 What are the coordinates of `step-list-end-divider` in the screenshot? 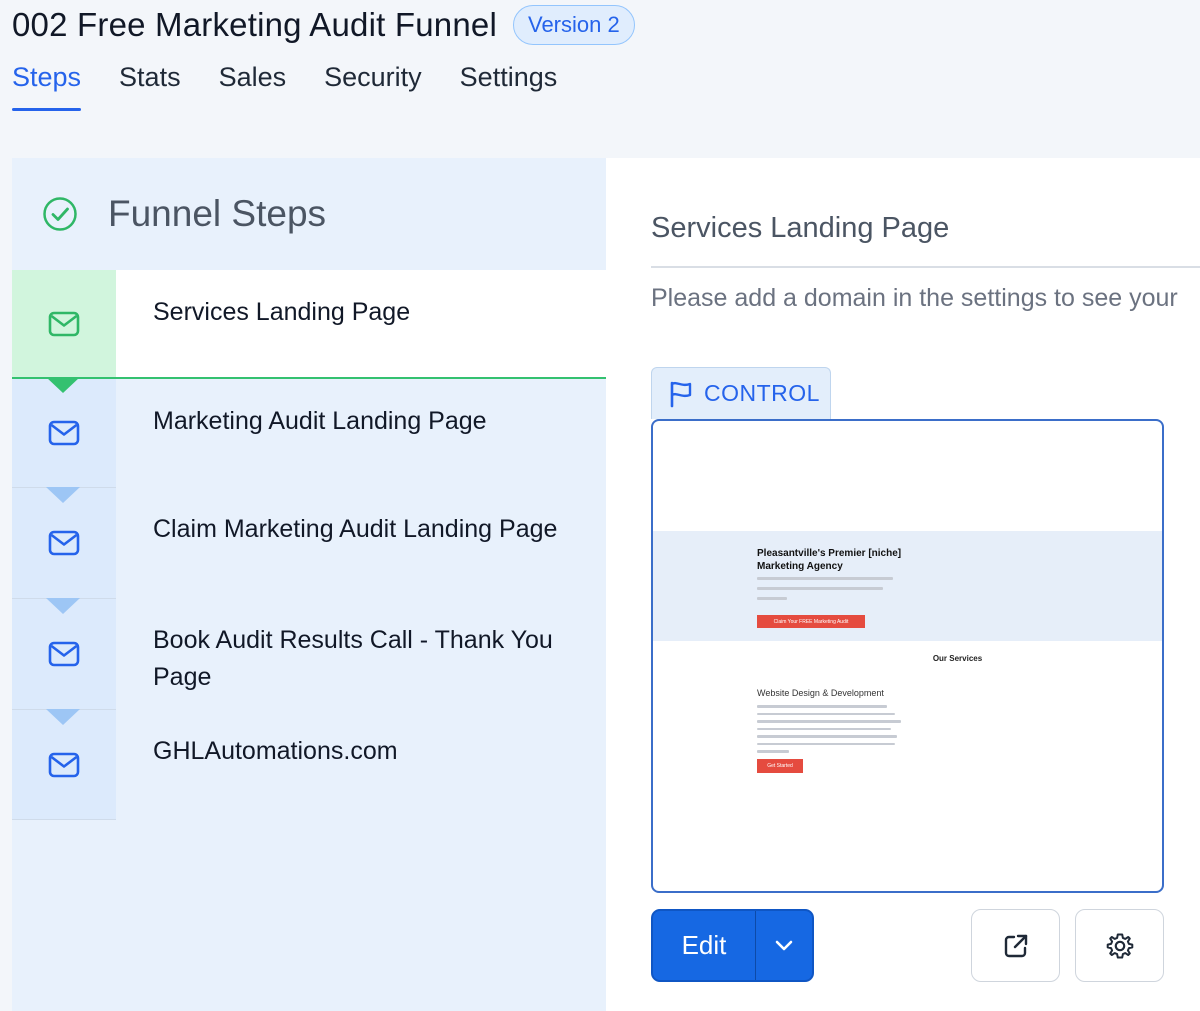 It's located at (64, 819).